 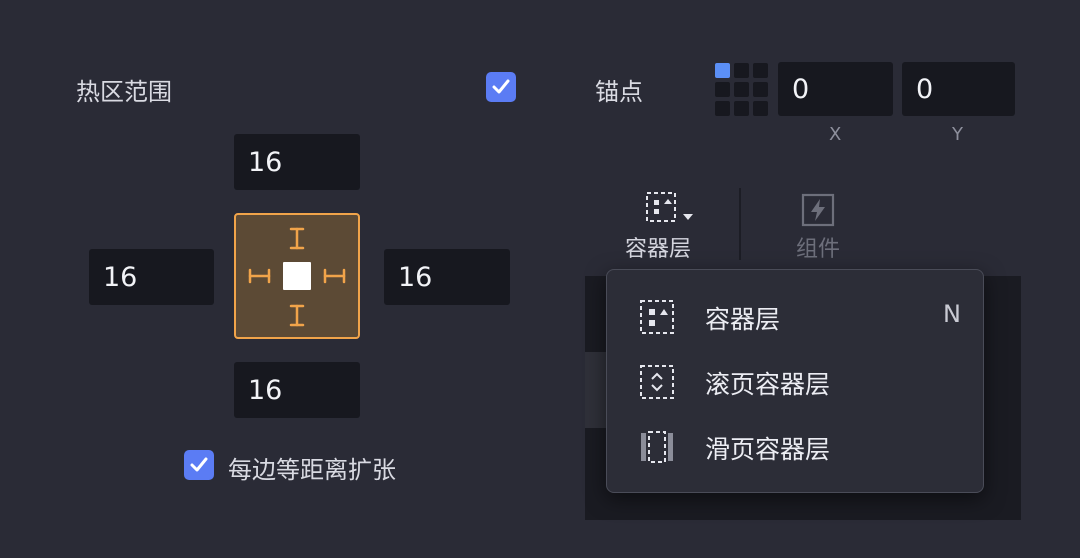 What do you see at coordinates (768, 449) in the screenshot?
I see `menu-item-label: 滑页容器层` at bounding box center [768, 449].